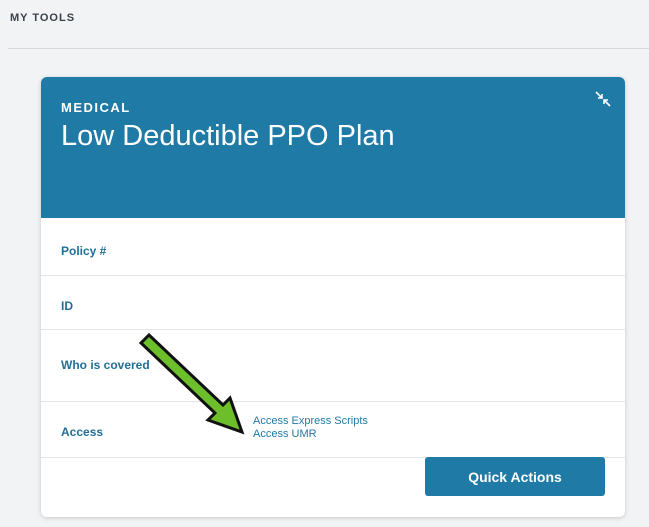 This screenshot has height=527, width=649. I want to click on covered-row: Who is covered, so click(333, 366).